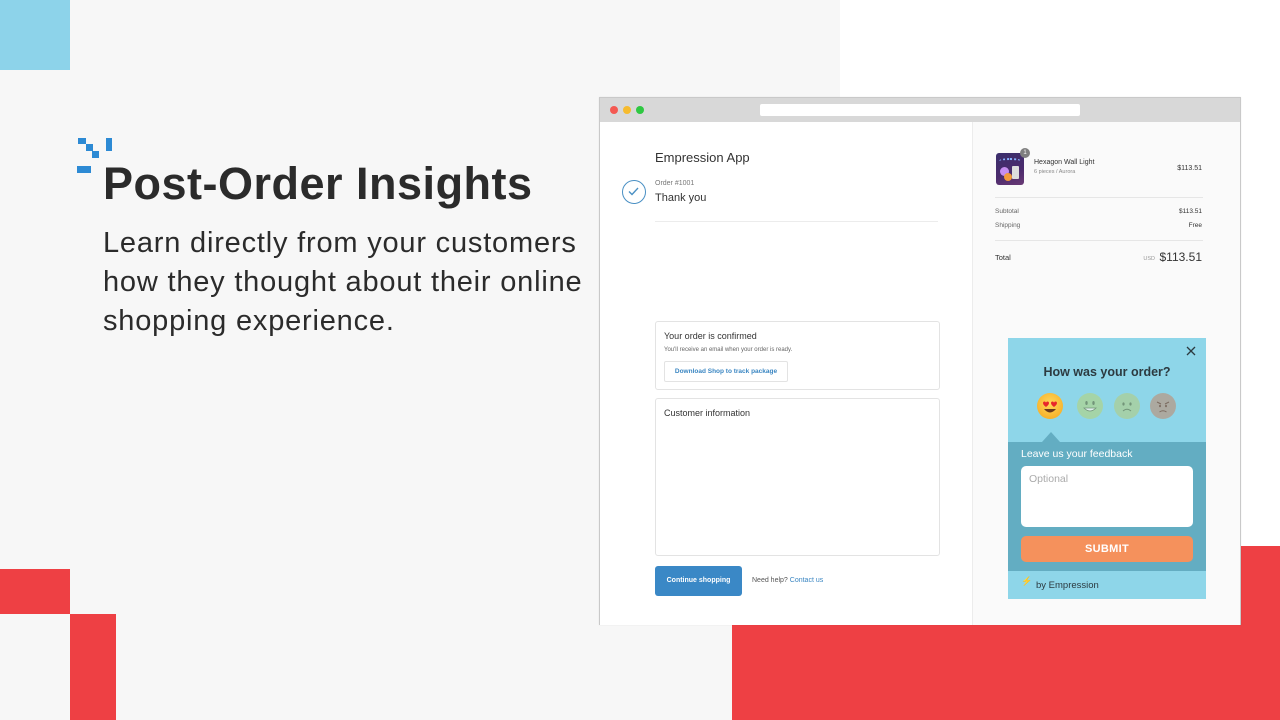 Image resolution: width=1280 pixels, height=720 pixels. What do you see at coordinates (1191, 351) in the screenshot?
I see `close-icon` at bounding box center [1191, 351].